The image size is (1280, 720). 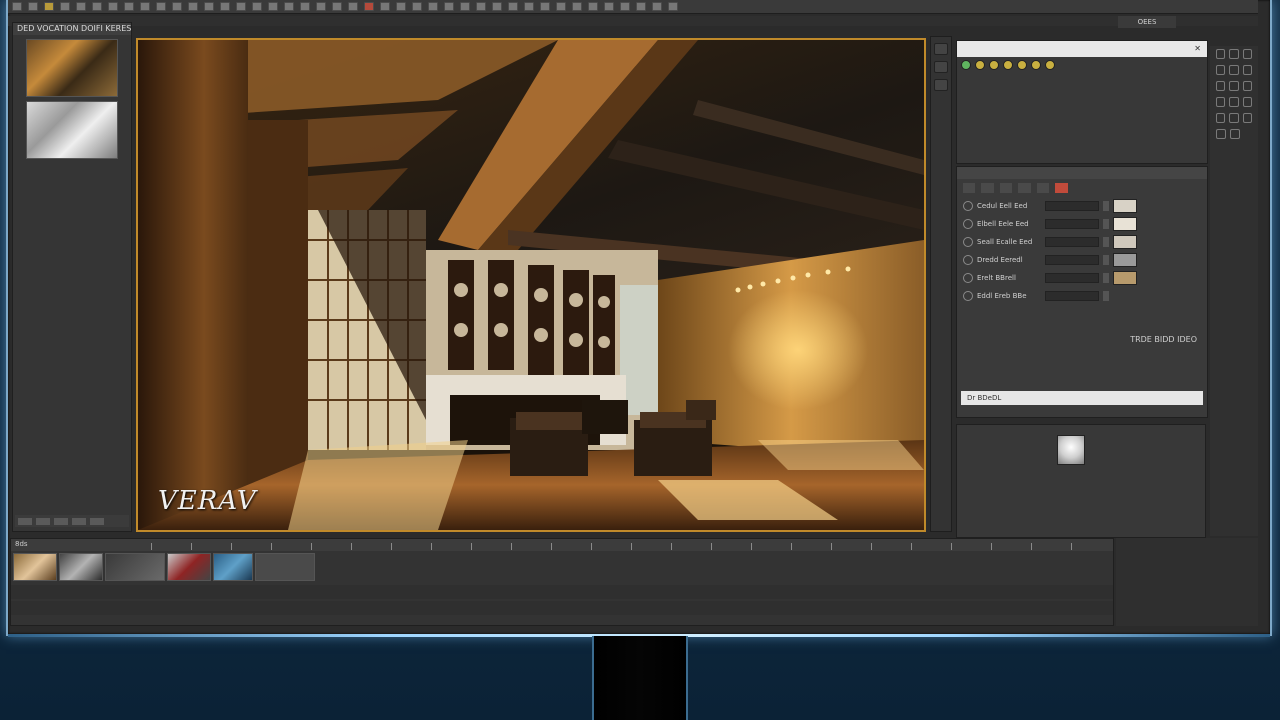 I want to click on timeline-ruler: 8ds, so click(x=562, y=545).